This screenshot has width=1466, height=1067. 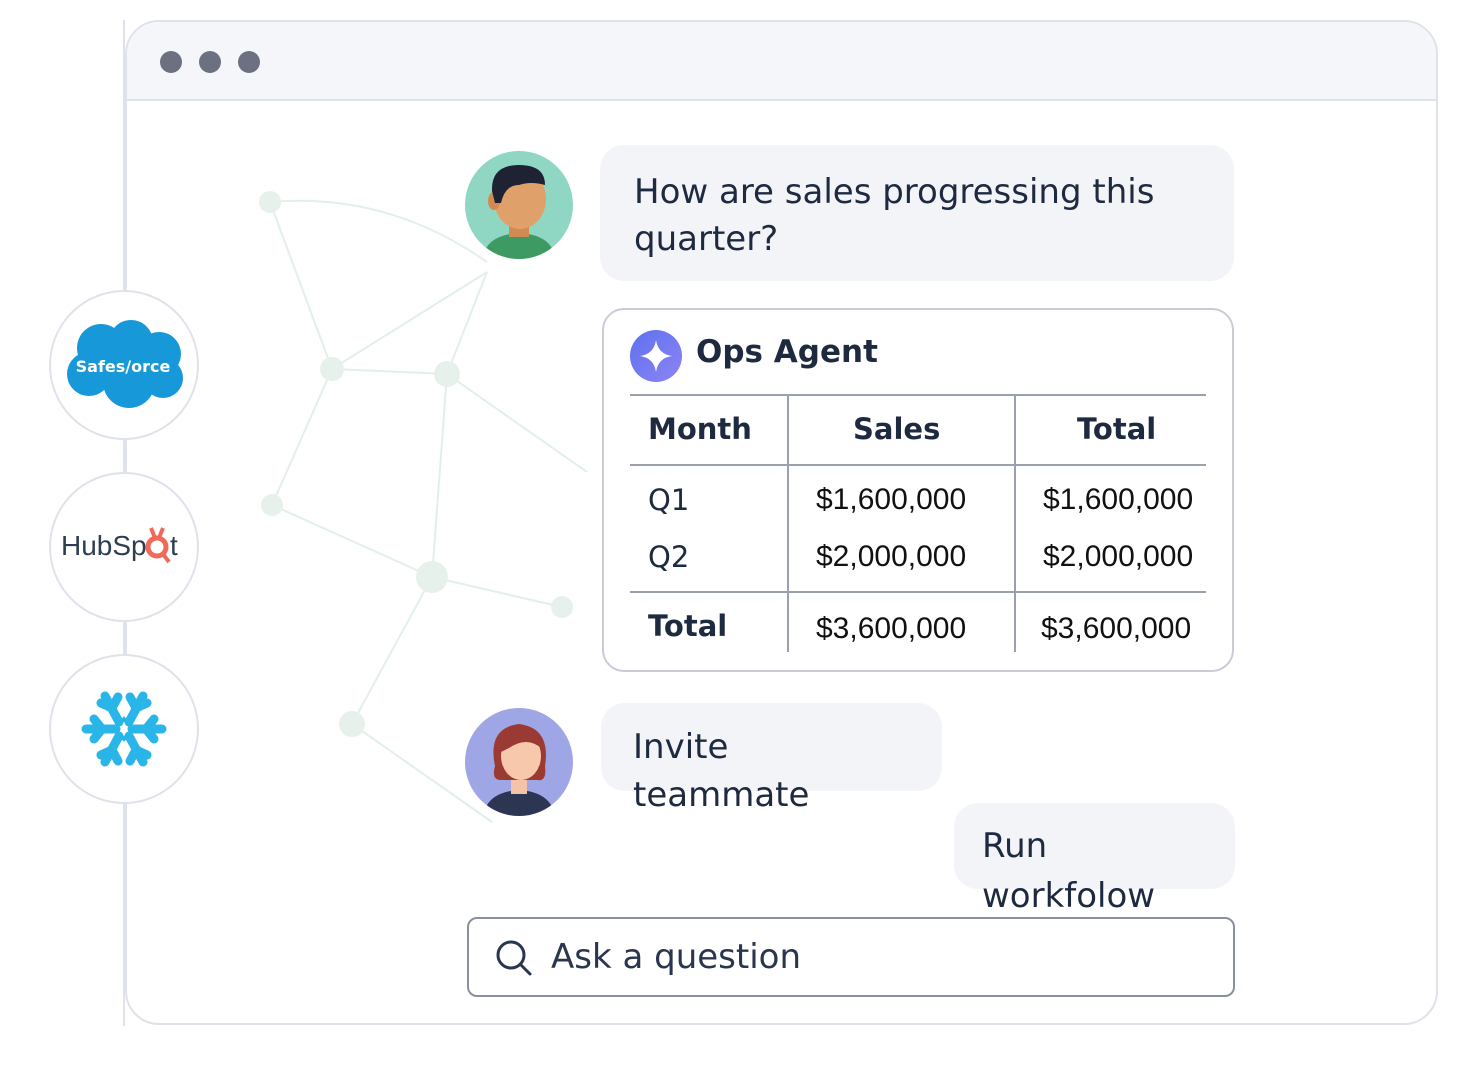 What do you see at coordinates (669, 500) in the screenshot?
I see `table-cell-month: Q1` at bounding box center [669, 500].